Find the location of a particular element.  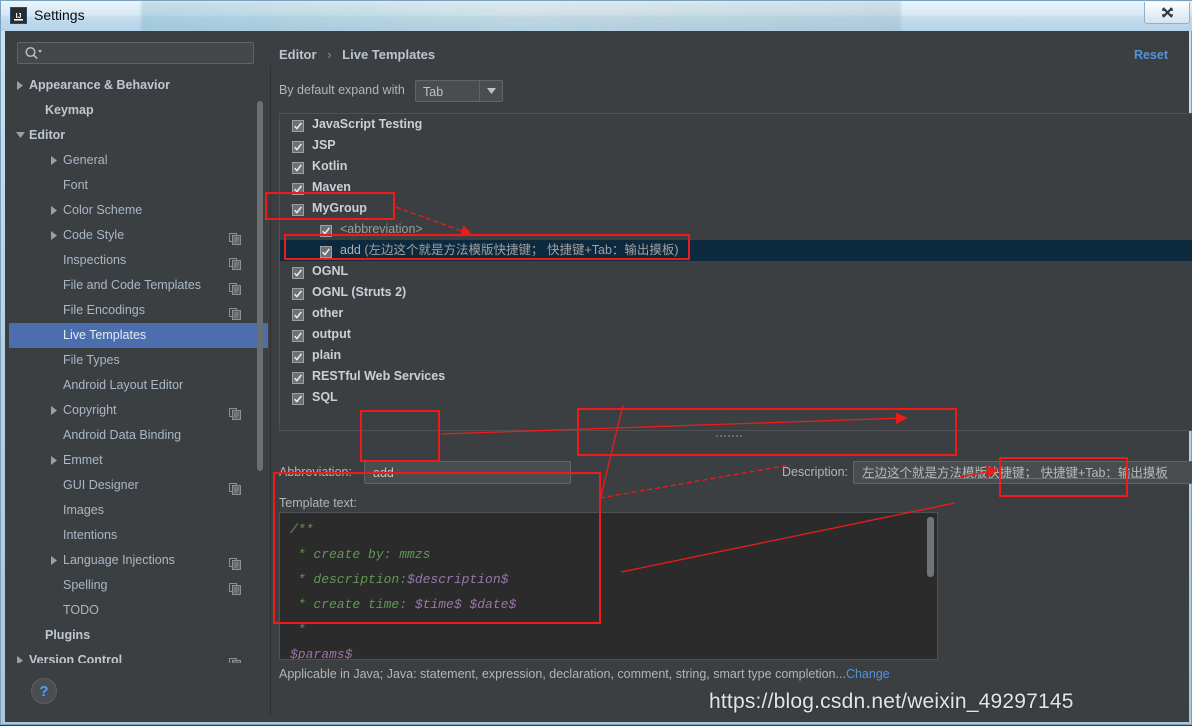

editor-scrollbar is located at coordinates (930, 547).